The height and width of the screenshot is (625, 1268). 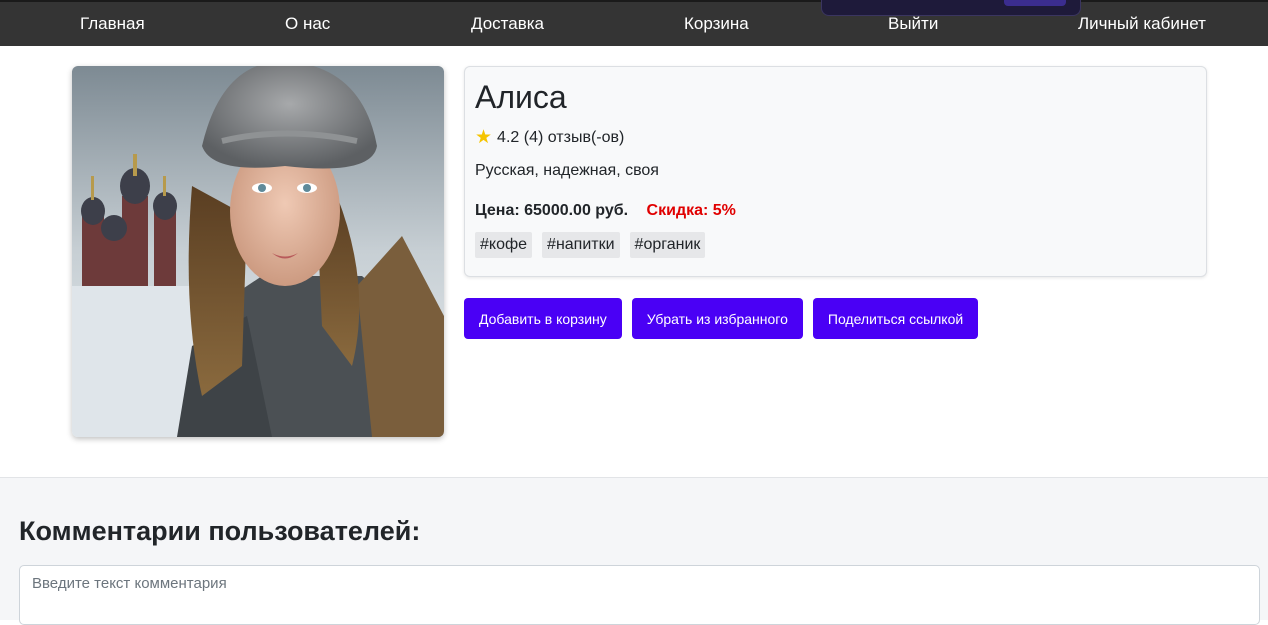 I want to click on tag-list: #кофе #напитки #органик, so click(x=590, y=245).